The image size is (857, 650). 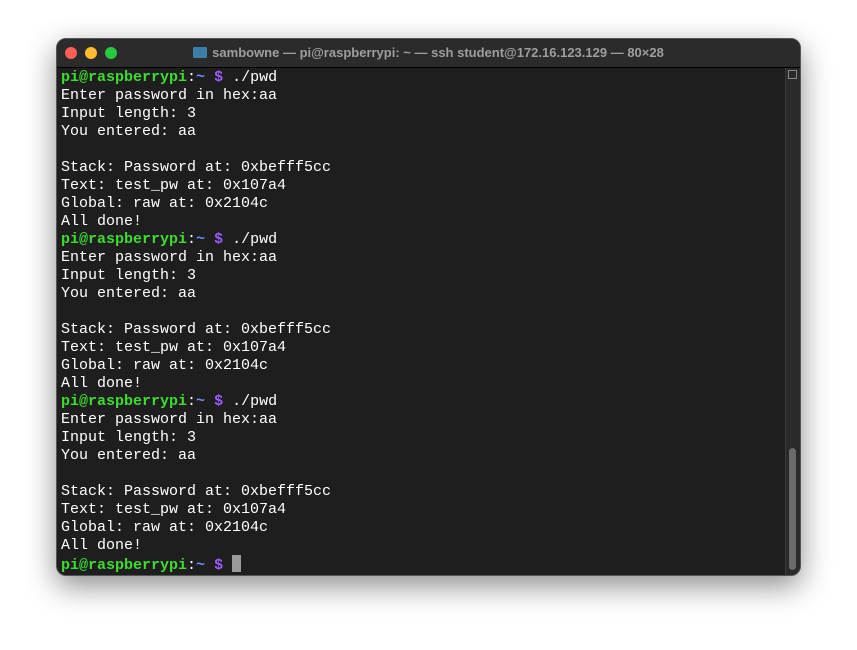 I want to click on folder-icon, so click(x=200, y=52).